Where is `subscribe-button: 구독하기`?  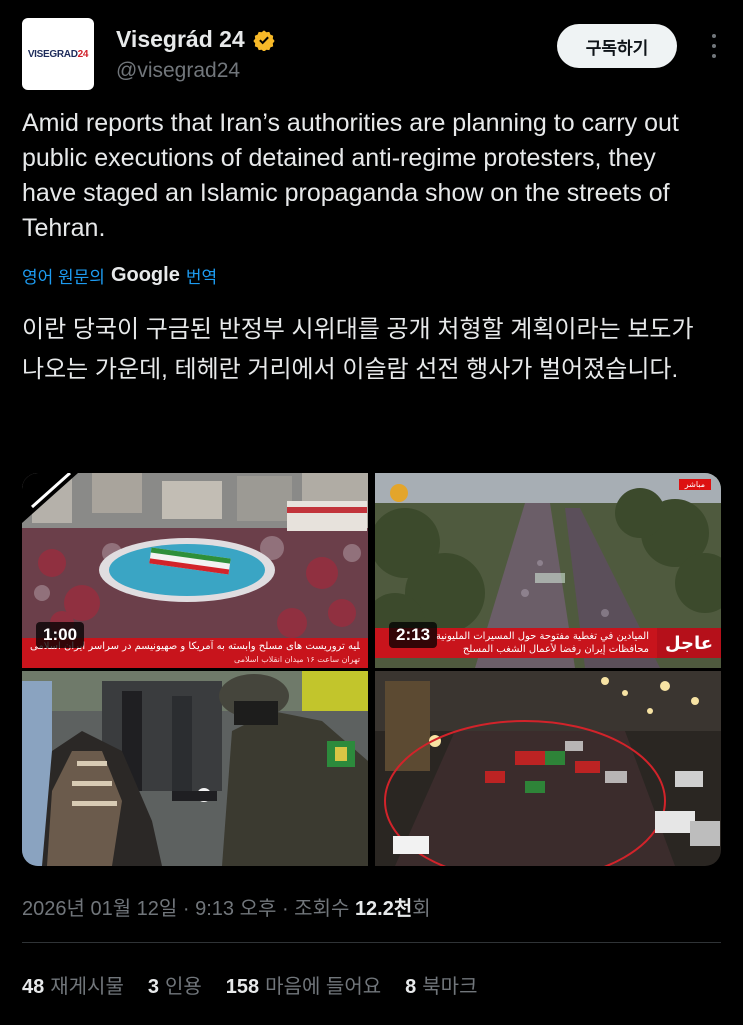
subscribe-button: 구독하기 is located at coordinates (617, 46).